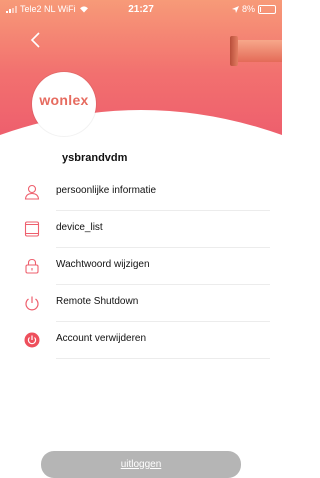 This screenshot has width=320, height=478. I want to click on person-icon, so click(32, 192).